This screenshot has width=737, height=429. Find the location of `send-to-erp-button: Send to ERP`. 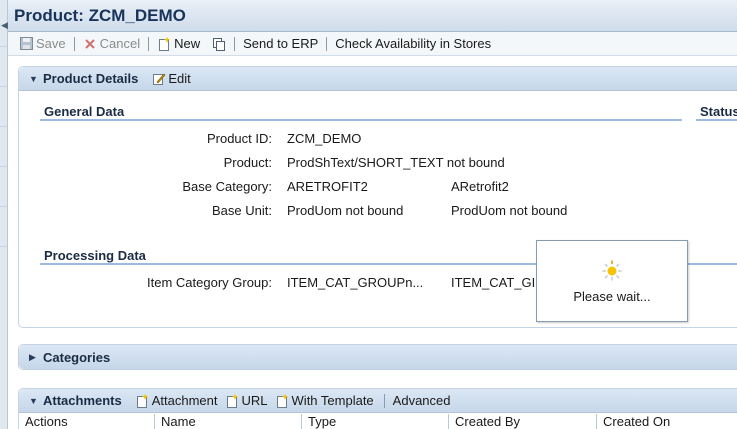

send-to-erp-button: Send to ERP is located at coordinates (280, 44).